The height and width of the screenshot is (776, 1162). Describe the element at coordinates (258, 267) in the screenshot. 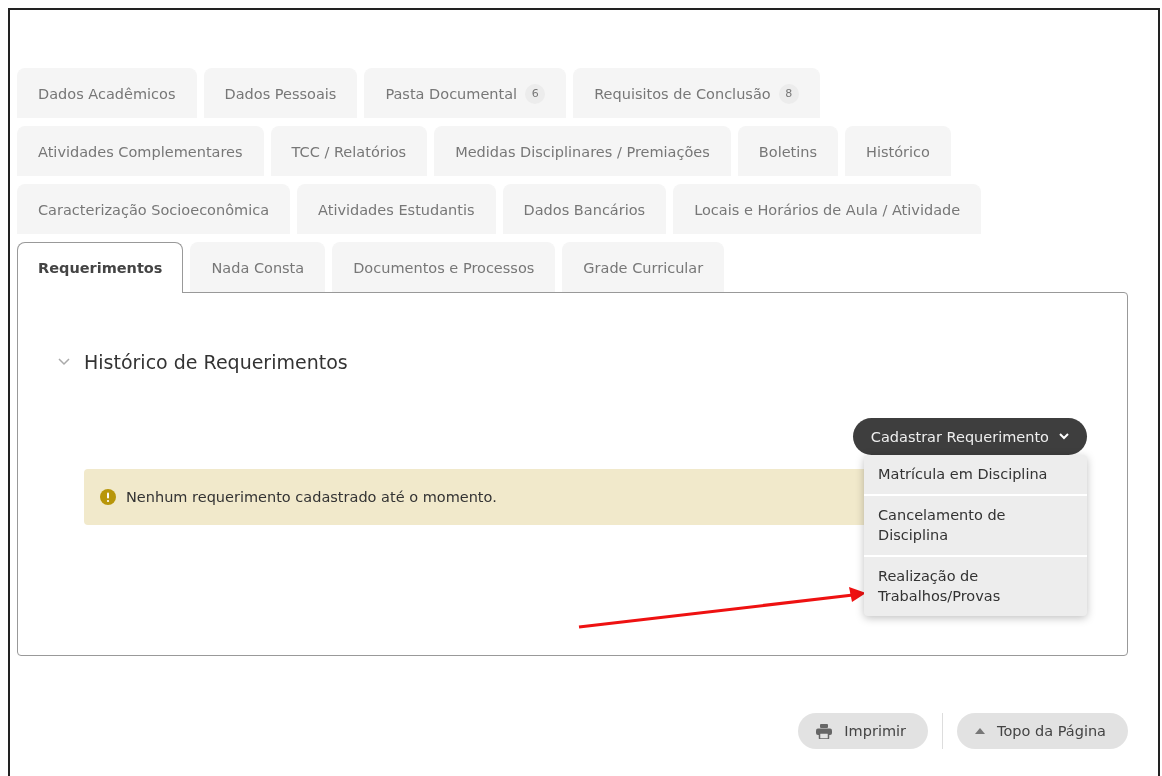

I see `tab: Nada Consta` at that location.